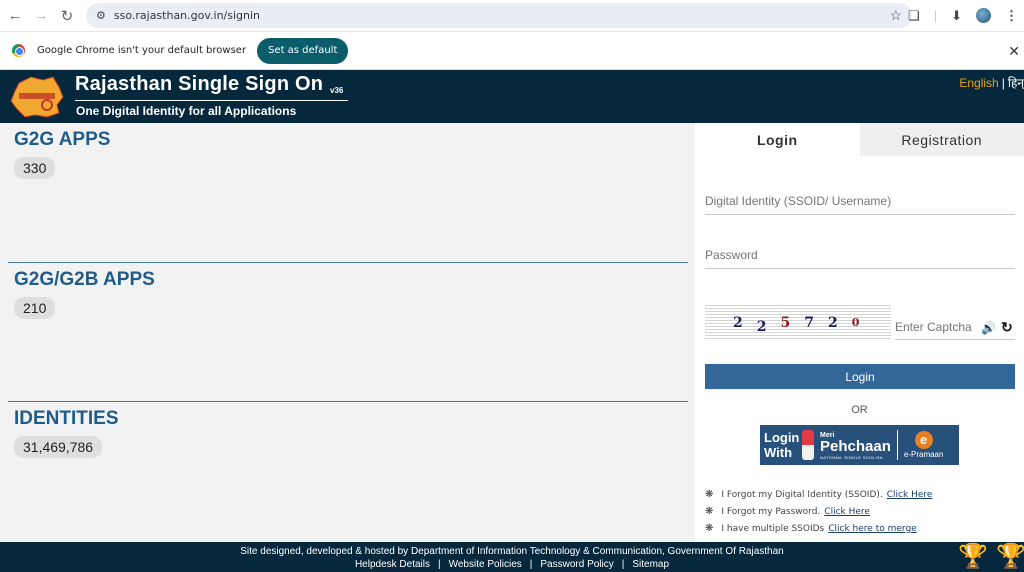 This screenshot has height=572, width=1024. I want to click on site-settings-icon: ⚙, so click(101, 15).